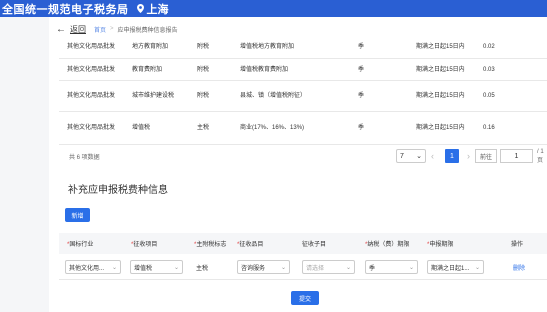 The image size is (547, 312). I want to click on region-selector: 上海, so click(152, 9).